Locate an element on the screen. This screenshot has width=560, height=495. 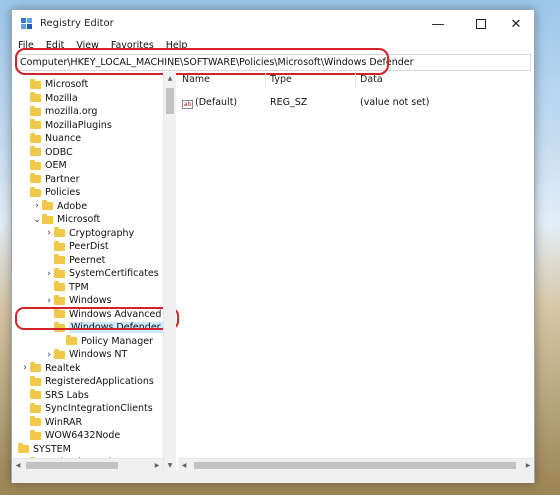
tree-item: ⌄ Windows Defender is located at coordinates (109, 327).